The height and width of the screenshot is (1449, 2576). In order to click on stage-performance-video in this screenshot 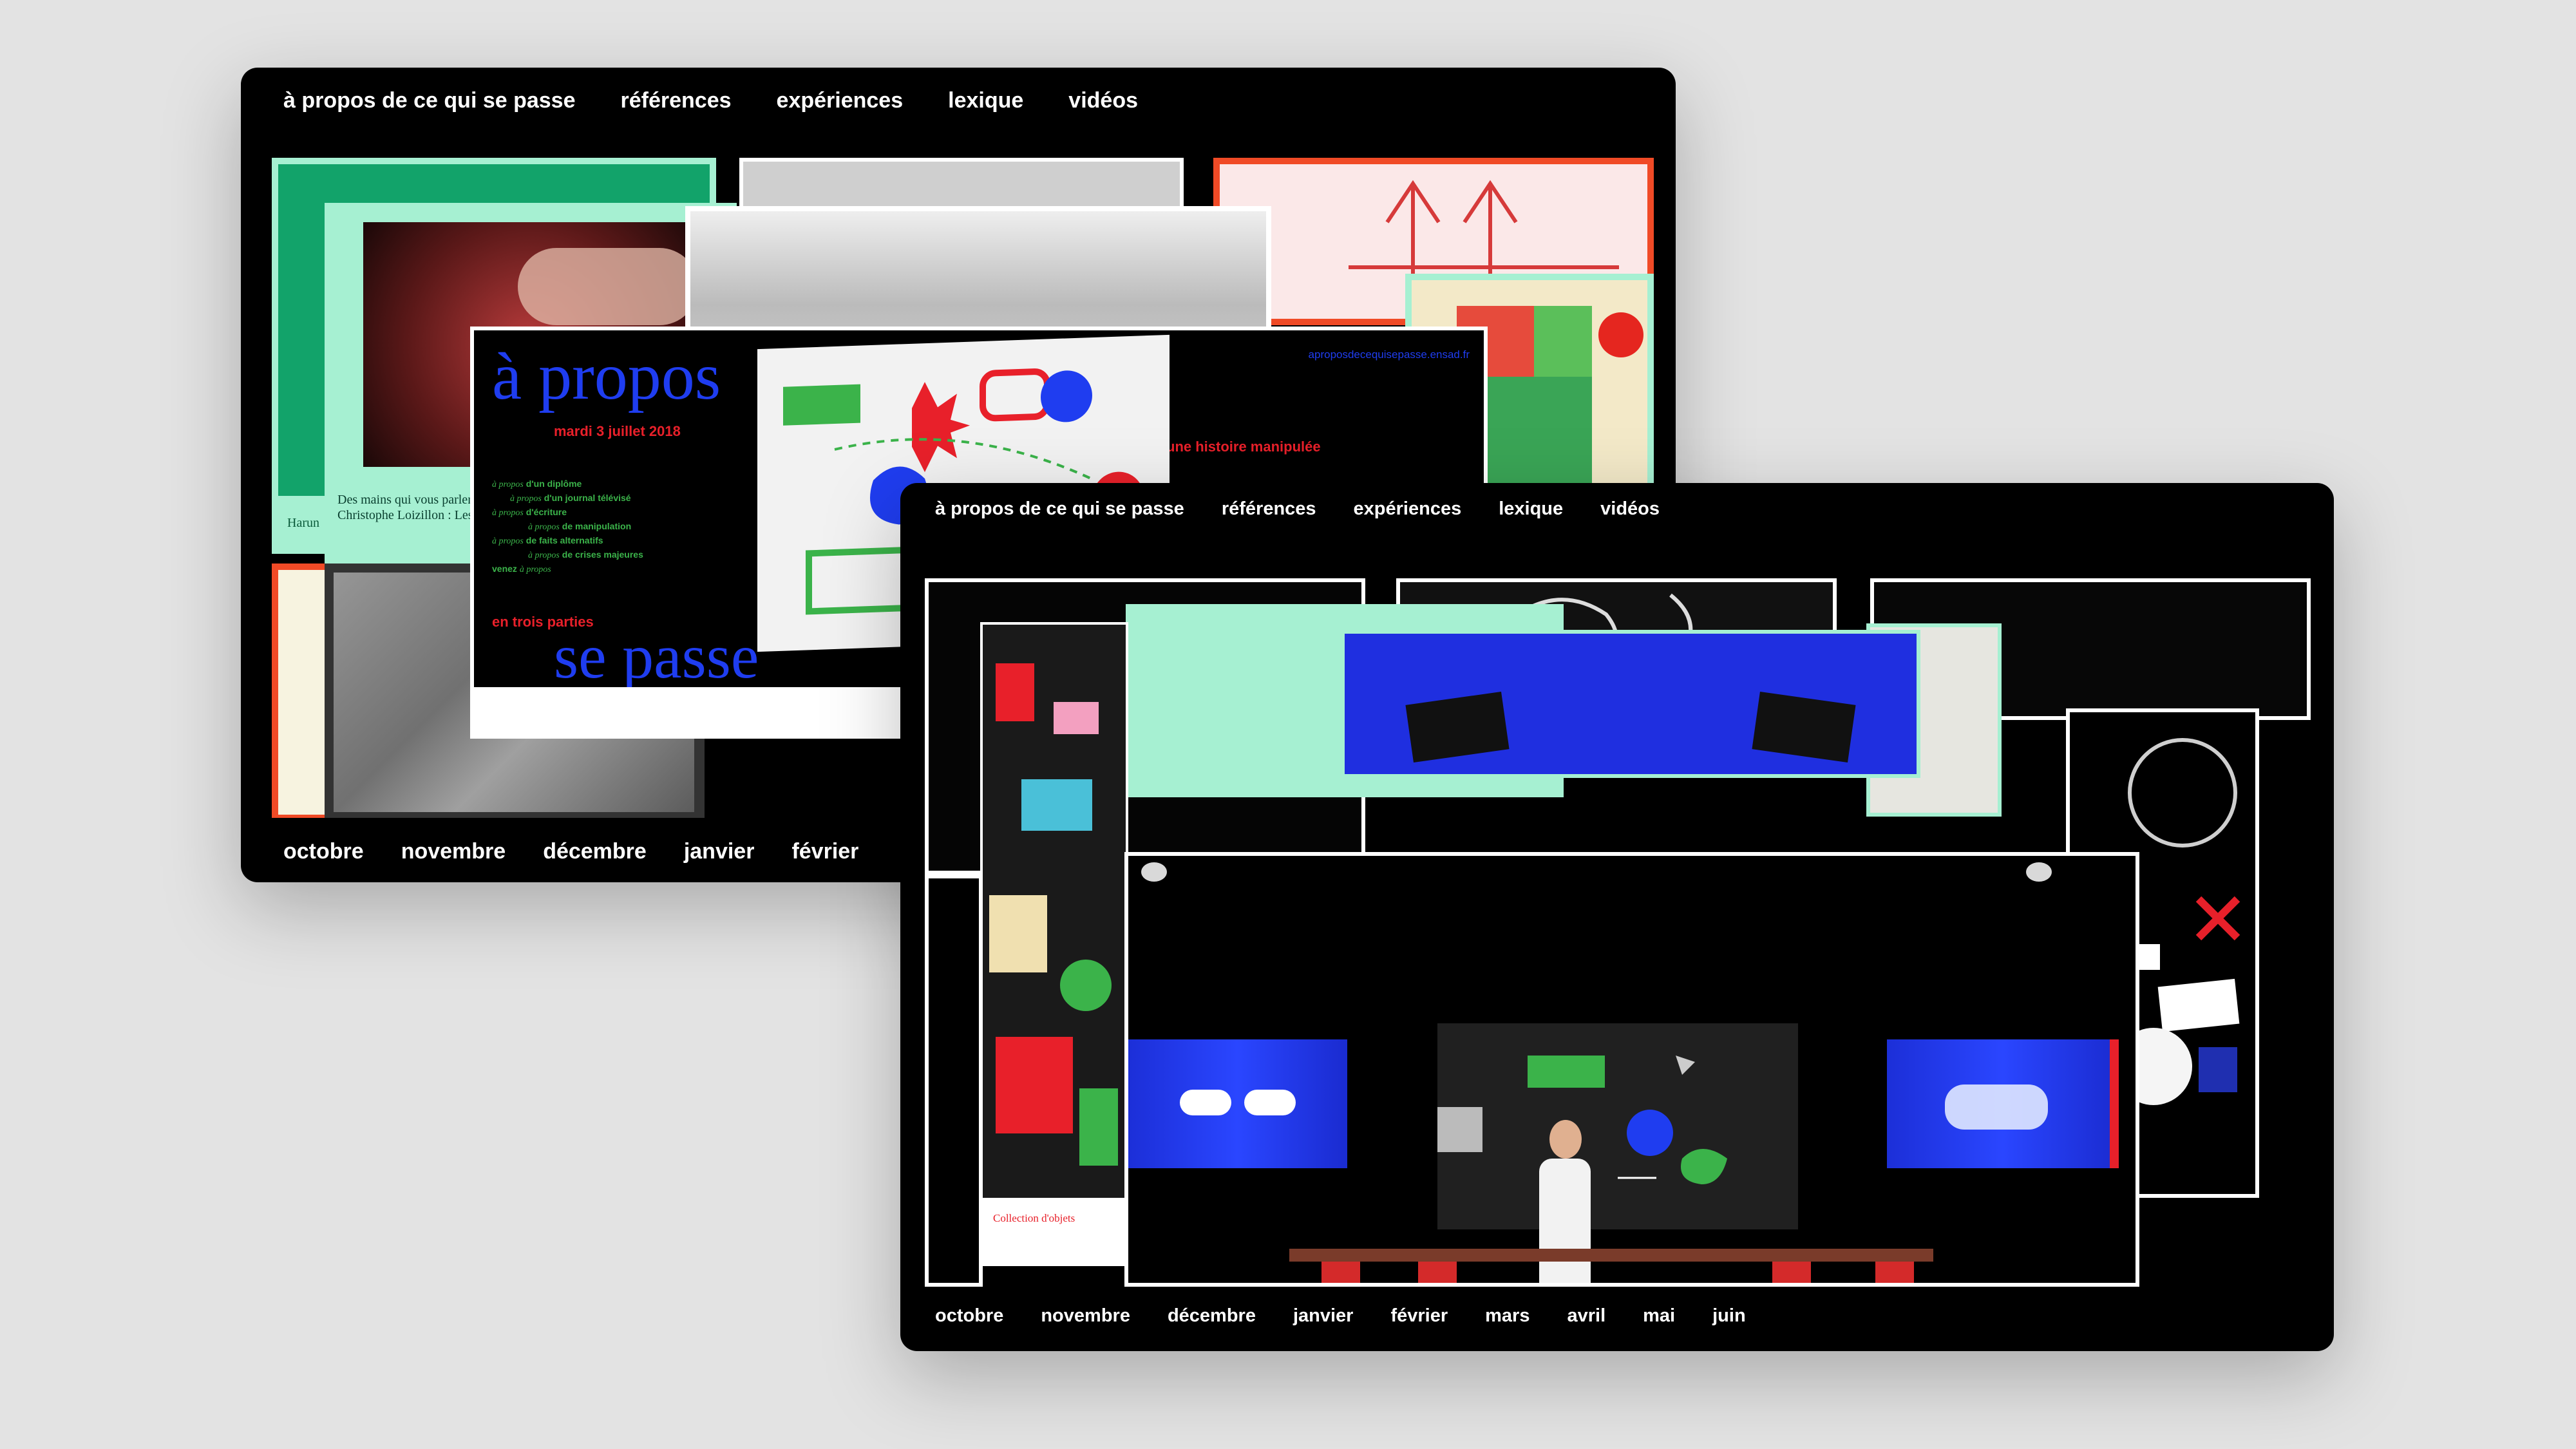, I will do `click(1632, 1069)`.